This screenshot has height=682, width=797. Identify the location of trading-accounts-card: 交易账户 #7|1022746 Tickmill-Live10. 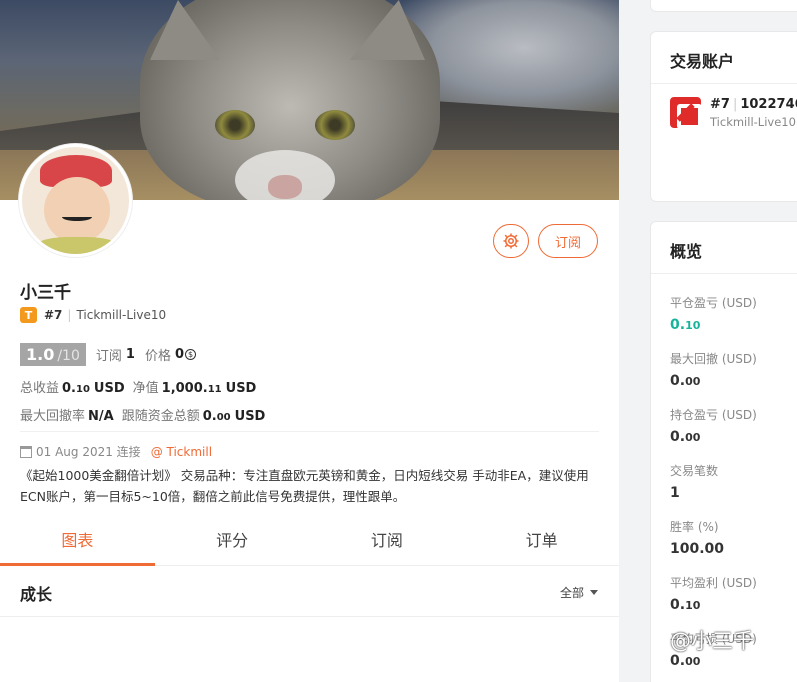
(723, 116).